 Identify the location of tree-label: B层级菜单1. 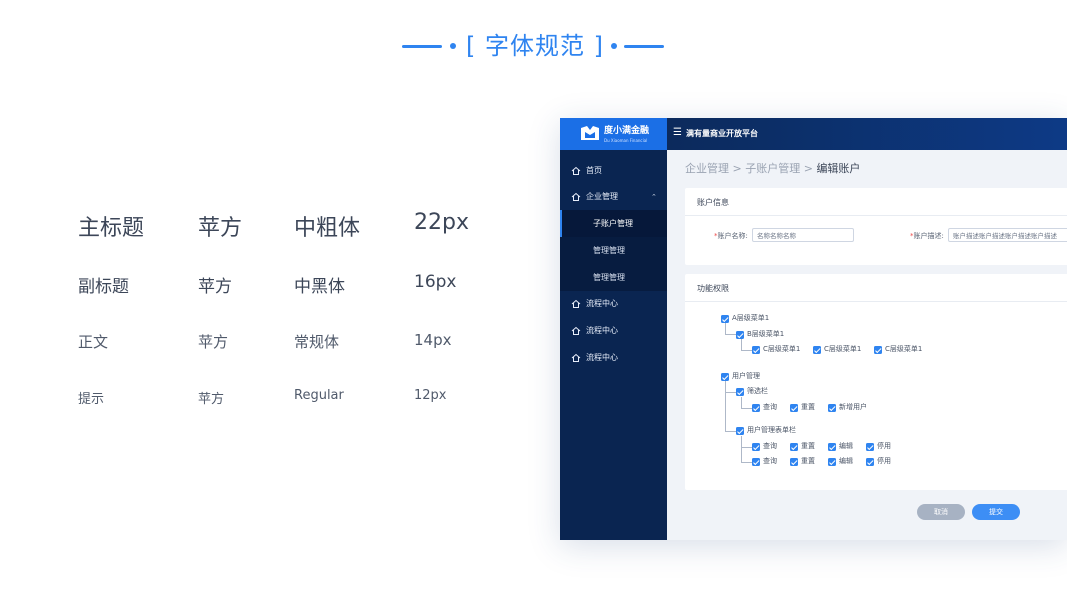
(766, 334).